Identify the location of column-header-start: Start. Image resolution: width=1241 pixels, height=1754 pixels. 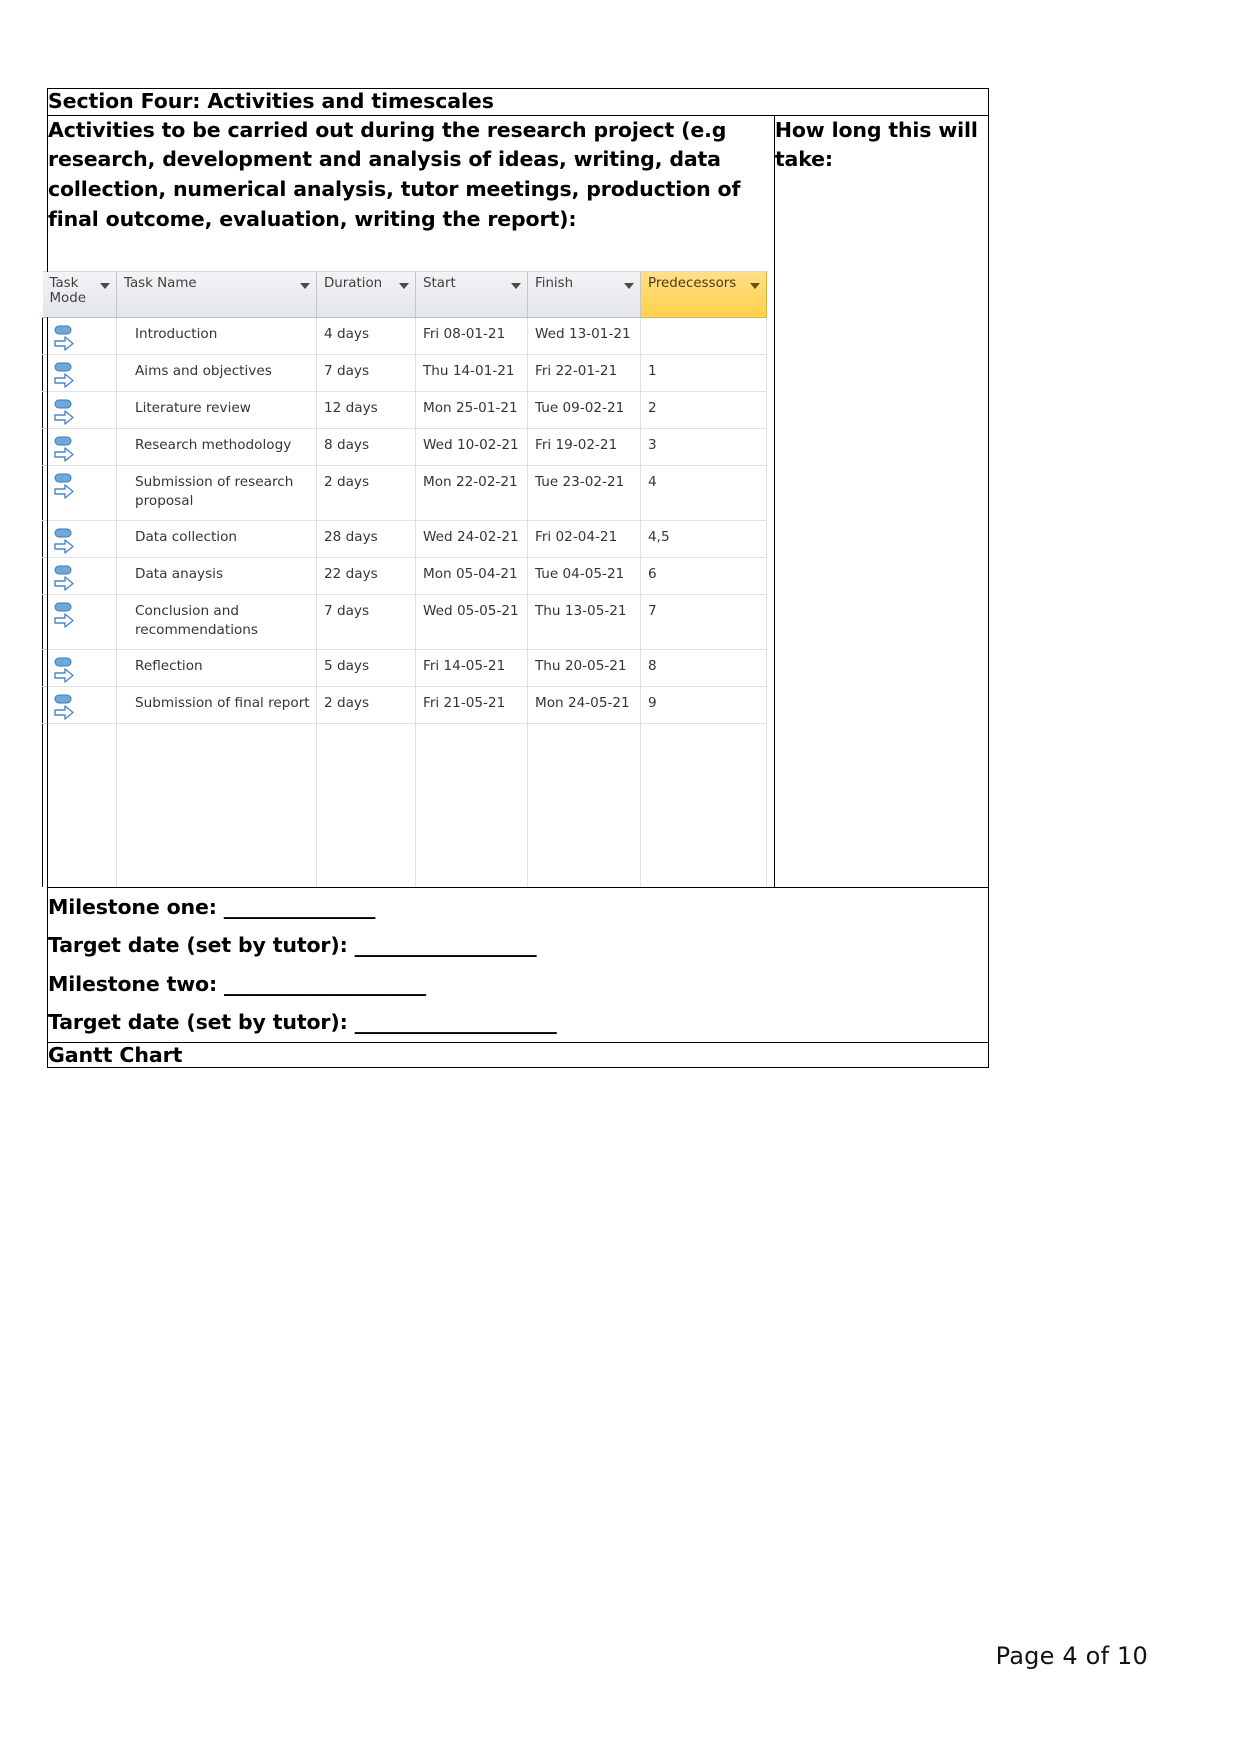
(471, 294).